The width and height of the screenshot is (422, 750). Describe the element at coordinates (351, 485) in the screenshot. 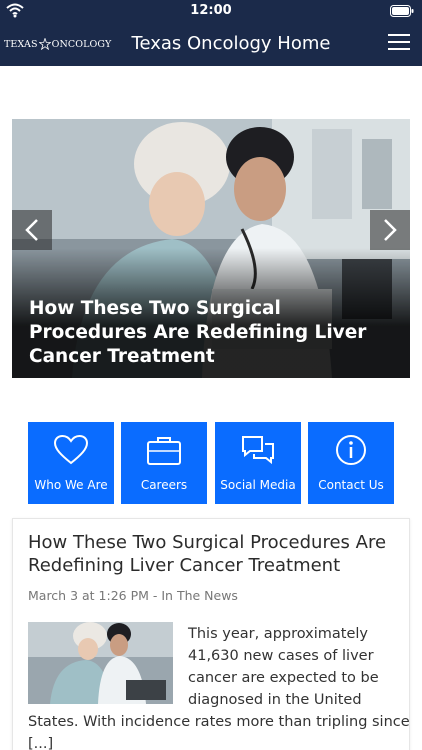

I see `tile-label: Contact Us` at that location.